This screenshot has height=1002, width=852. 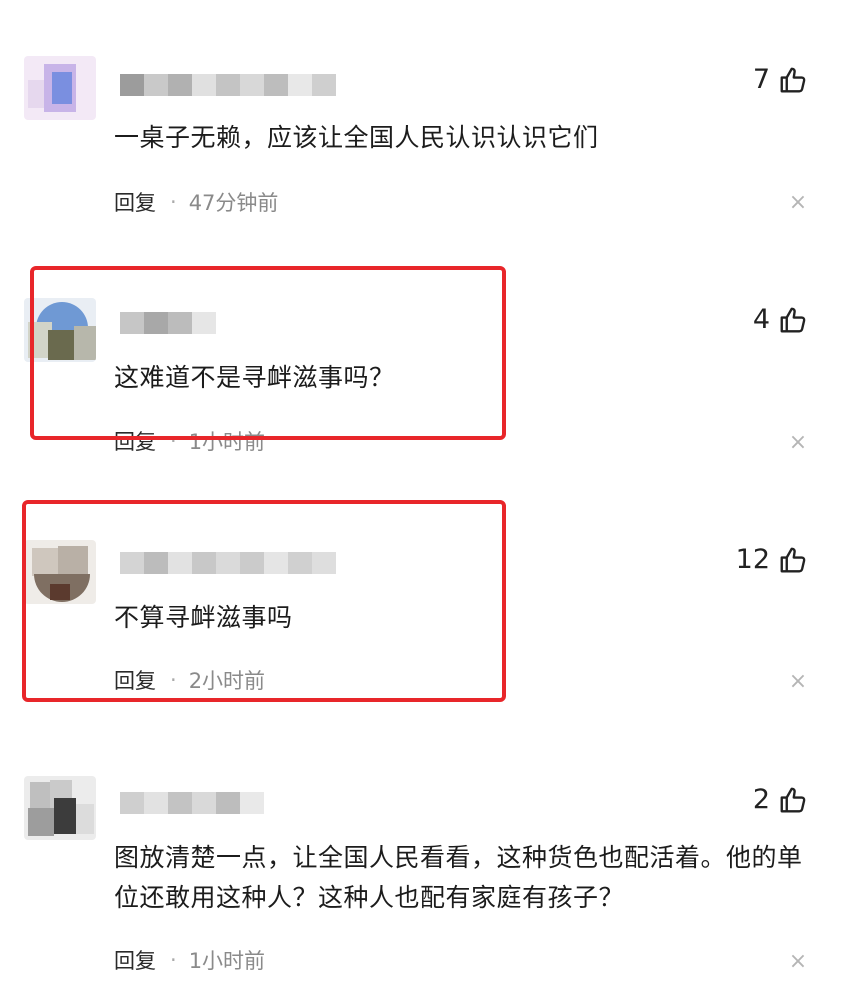 I want to click on thumbs-up-icon, so click(x=793, y=799).